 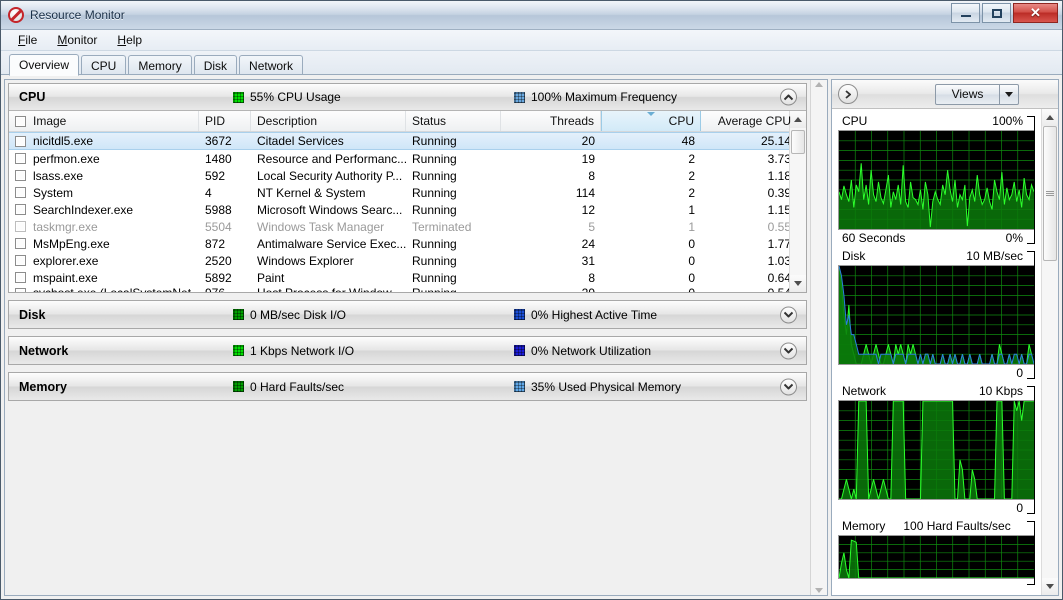 I want to click on section-network-title: Network, so click(x=44, y=350).